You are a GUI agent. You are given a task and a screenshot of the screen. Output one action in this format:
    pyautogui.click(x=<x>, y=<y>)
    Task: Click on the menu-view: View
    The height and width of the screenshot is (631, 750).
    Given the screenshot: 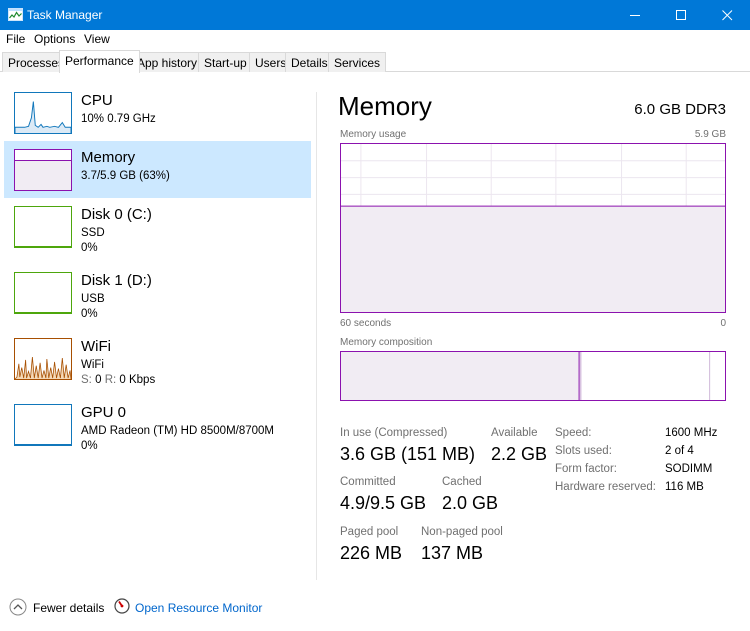 What is the action you would take?
    pyautogui.click(x=97, y=39)
    